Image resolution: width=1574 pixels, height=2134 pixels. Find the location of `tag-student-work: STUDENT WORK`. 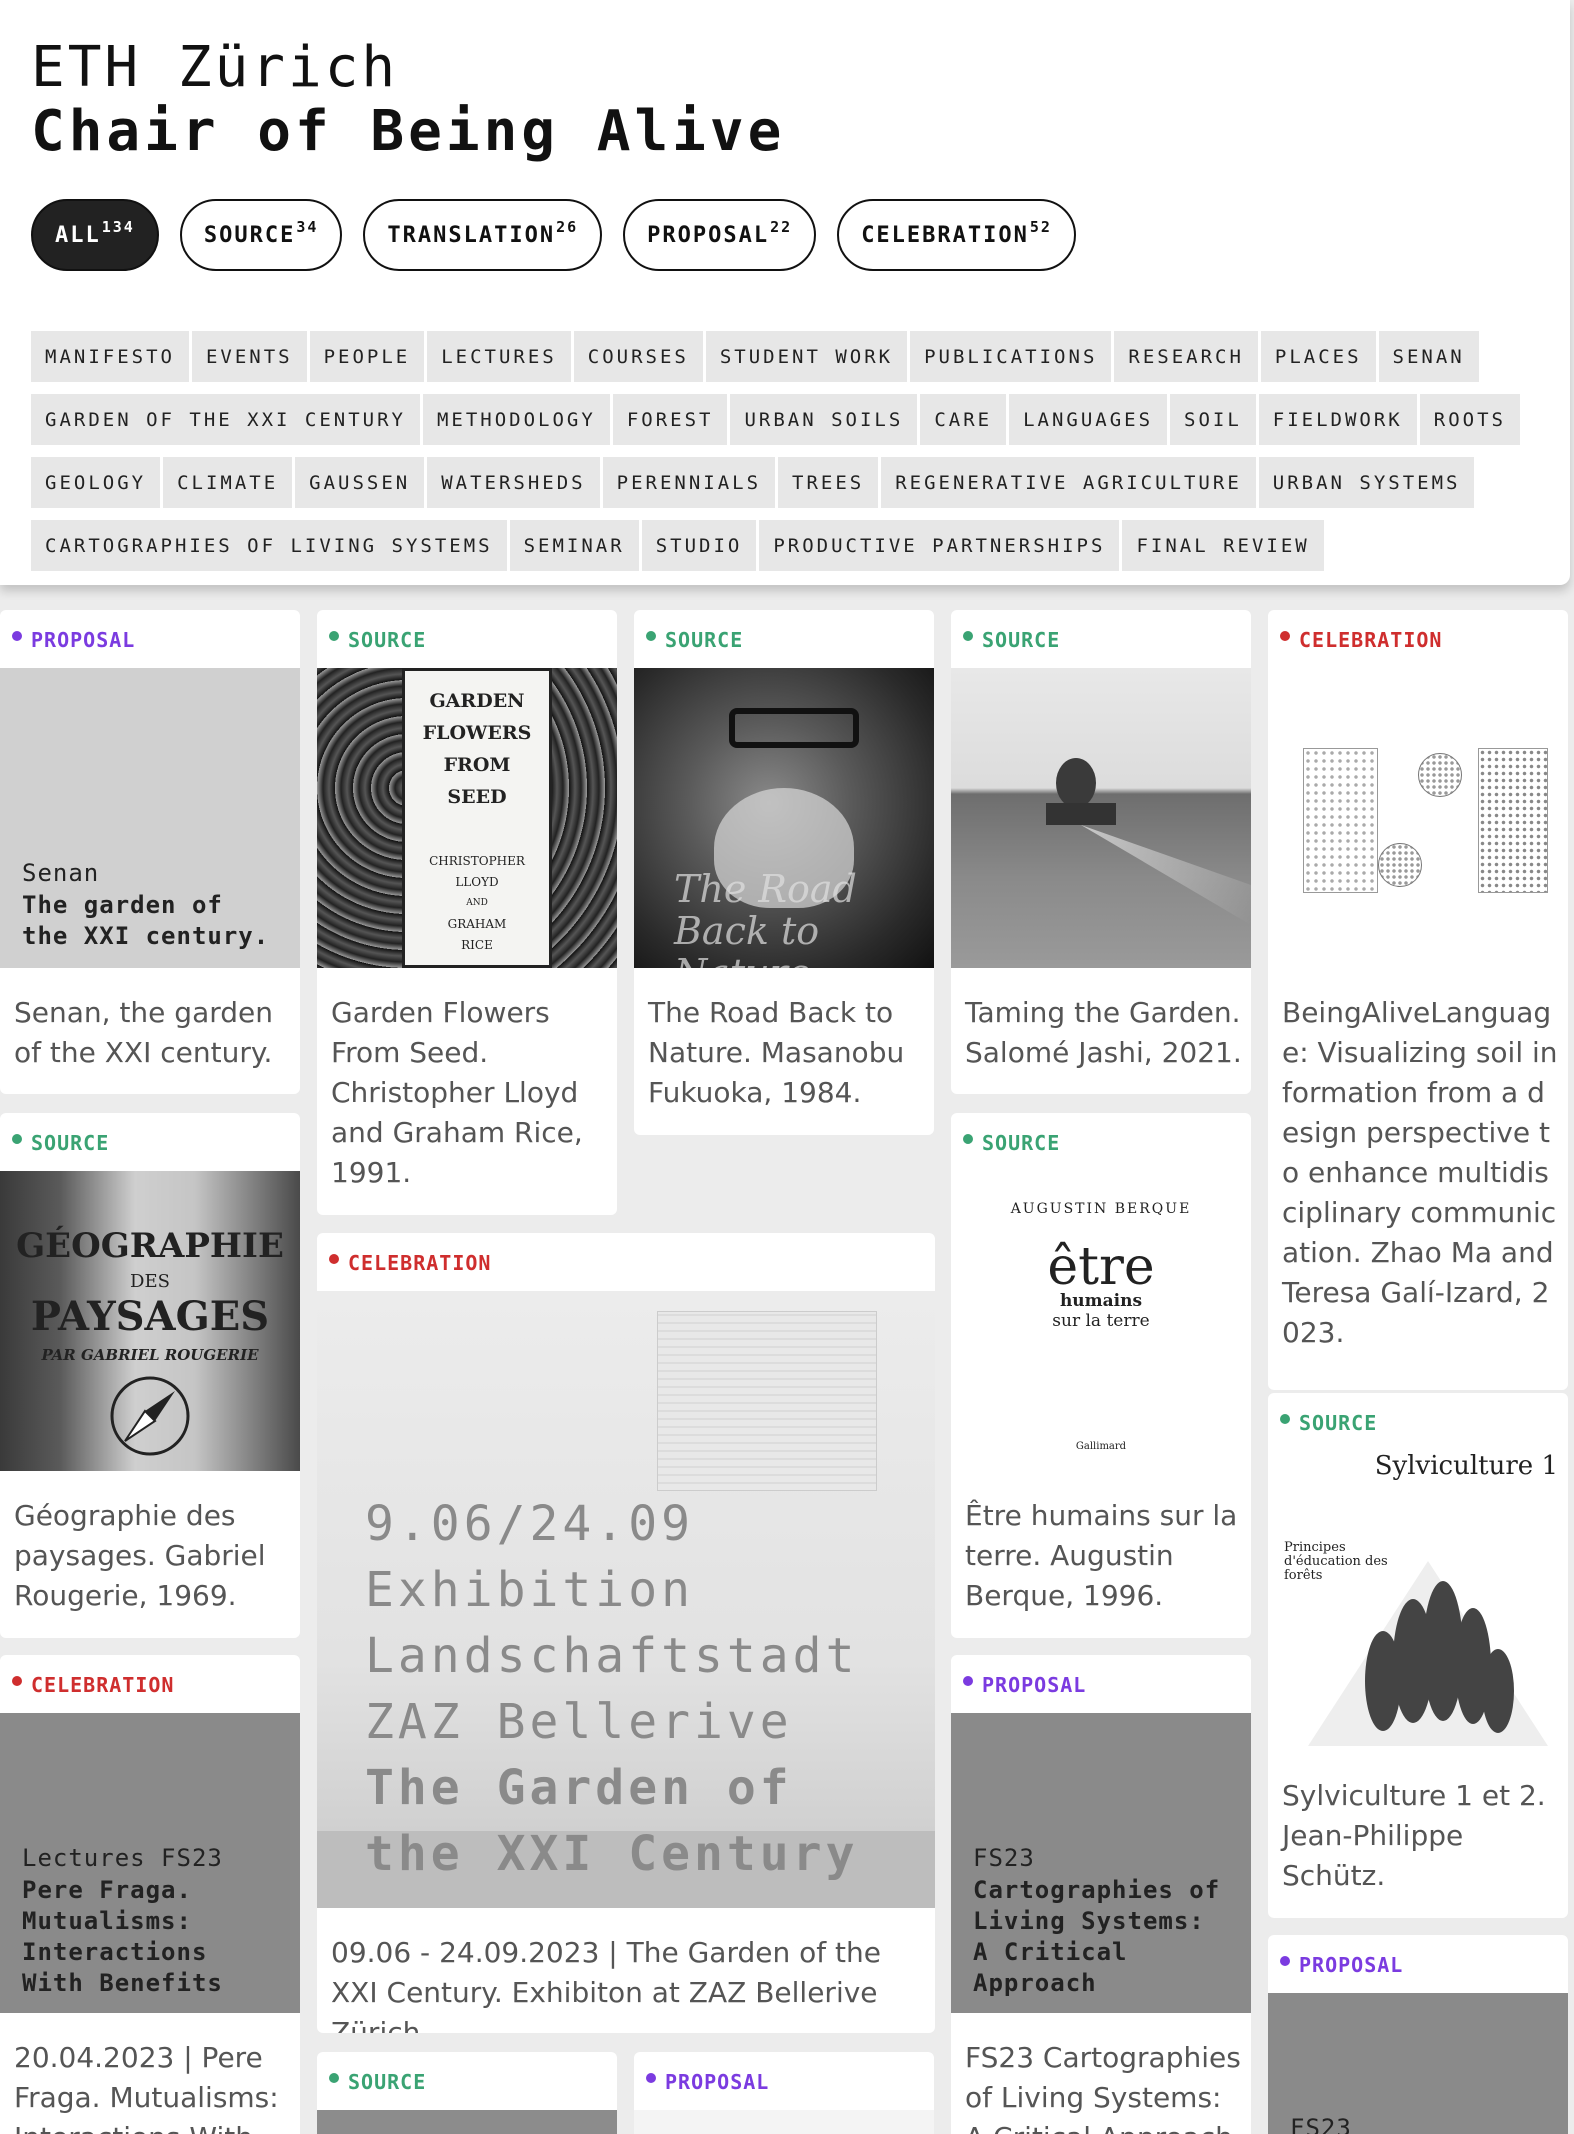

tag-student-work: STUDENT WORK is located at coordinates (806, 356).